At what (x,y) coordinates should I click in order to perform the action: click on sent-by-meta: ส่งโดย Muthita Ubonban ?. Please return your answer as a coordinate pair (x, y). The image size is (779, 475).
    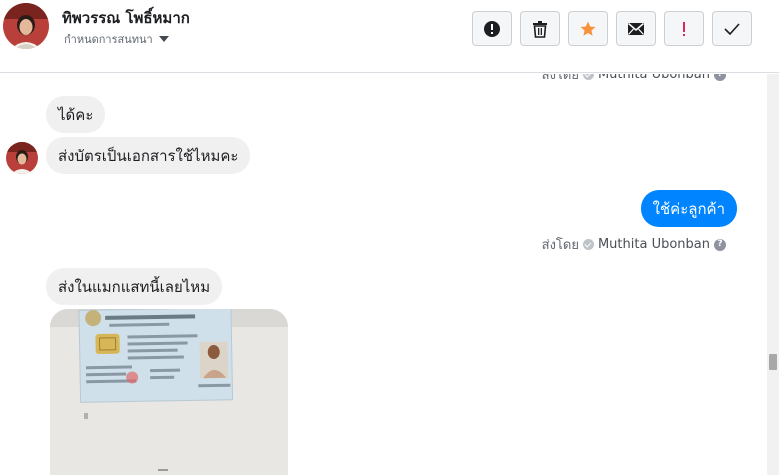
    Looking at the image, I should click on (634, 244).